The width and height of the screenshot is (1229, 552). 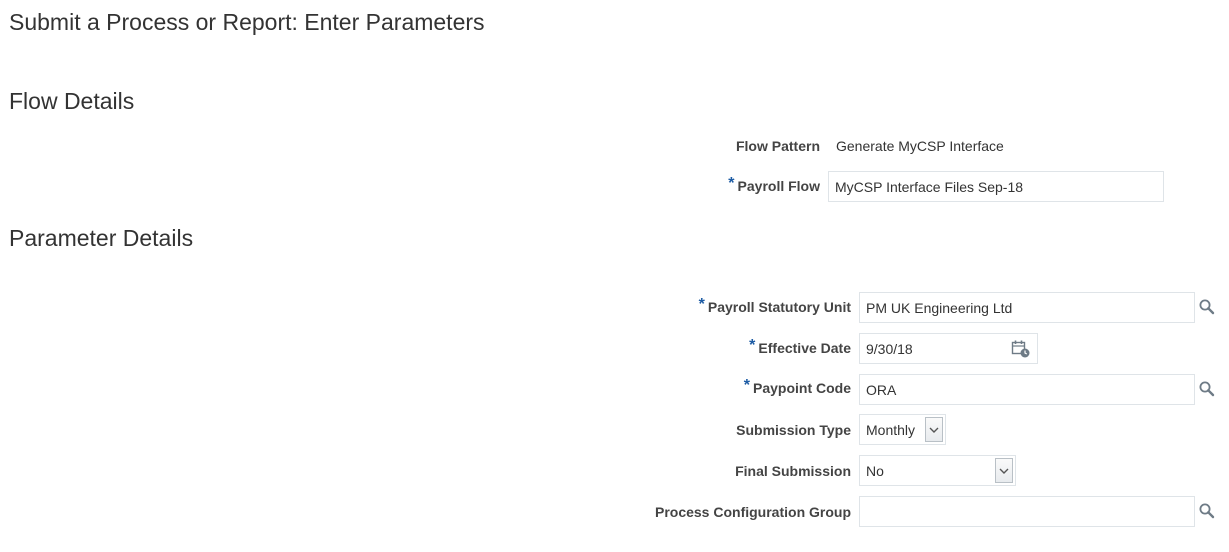 I want to click on payroll-statutory-unit-label-text: Payroll Statutory Unit, so click(x=779, y=307).